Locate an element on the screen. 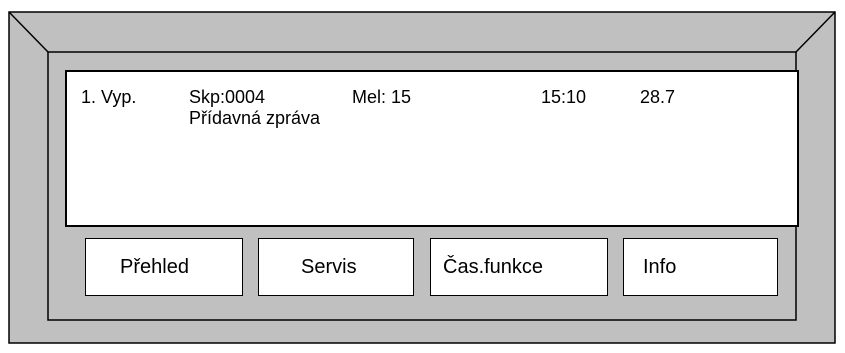 This screenshot has height=353, width=845. time-functions-button: Čas.funkce is located at coordinates (519, 267).